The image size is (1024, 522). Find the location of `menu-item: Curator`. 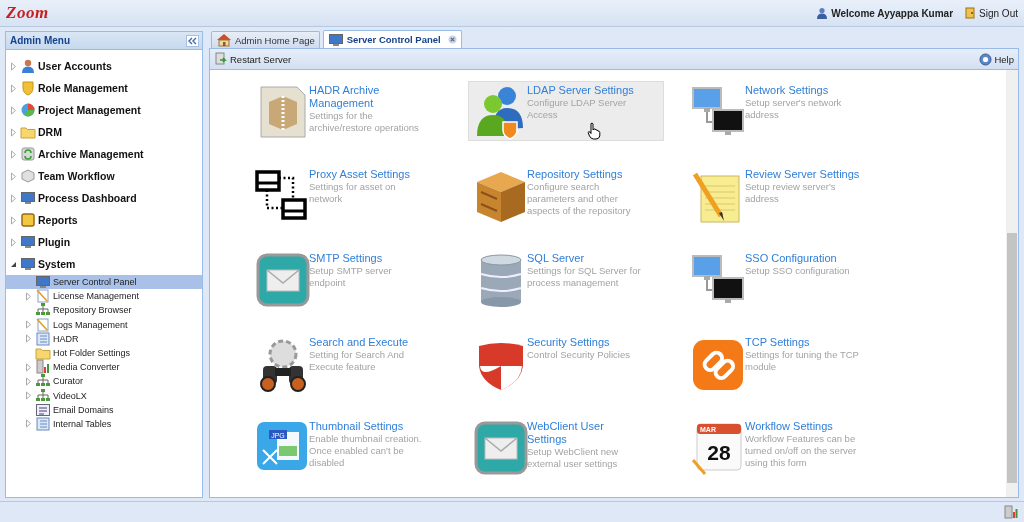

menu-item: Curator is located at coordinates (104, 381).